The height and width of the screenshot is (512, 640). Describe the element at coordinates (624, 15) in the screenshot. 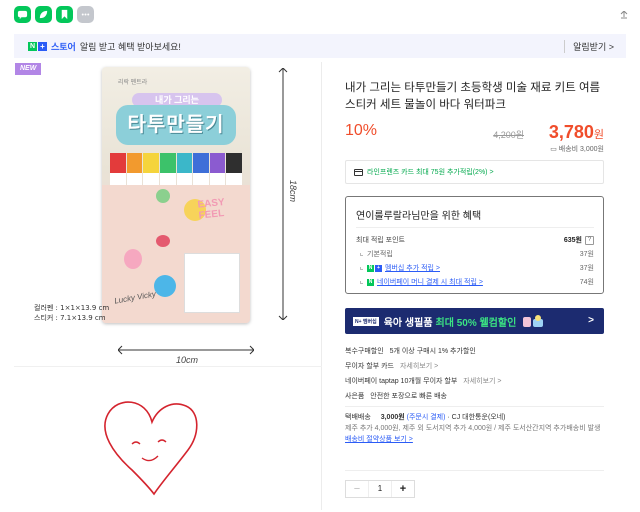

I see `share-icon` at that location.